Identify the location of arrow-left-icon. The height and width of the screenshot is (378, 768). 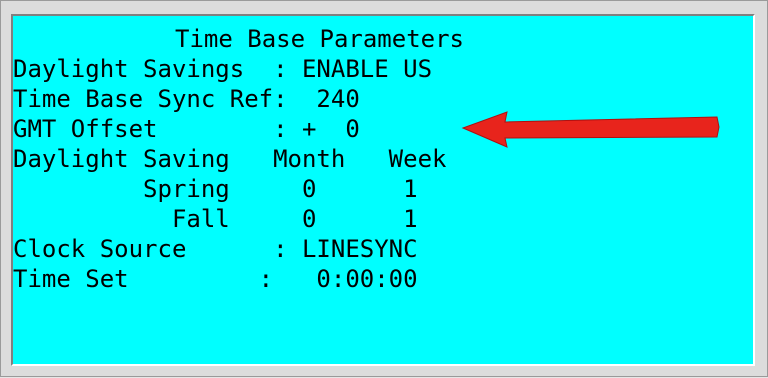
(590, 129).